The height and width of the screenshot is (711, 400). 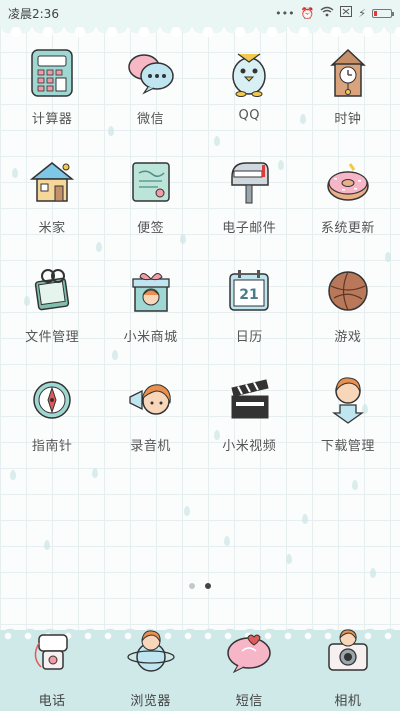 What do you see at coordinates (52, 291) in the screenshot?
I see `file-clip-icon` at bounding box center [52, 291].